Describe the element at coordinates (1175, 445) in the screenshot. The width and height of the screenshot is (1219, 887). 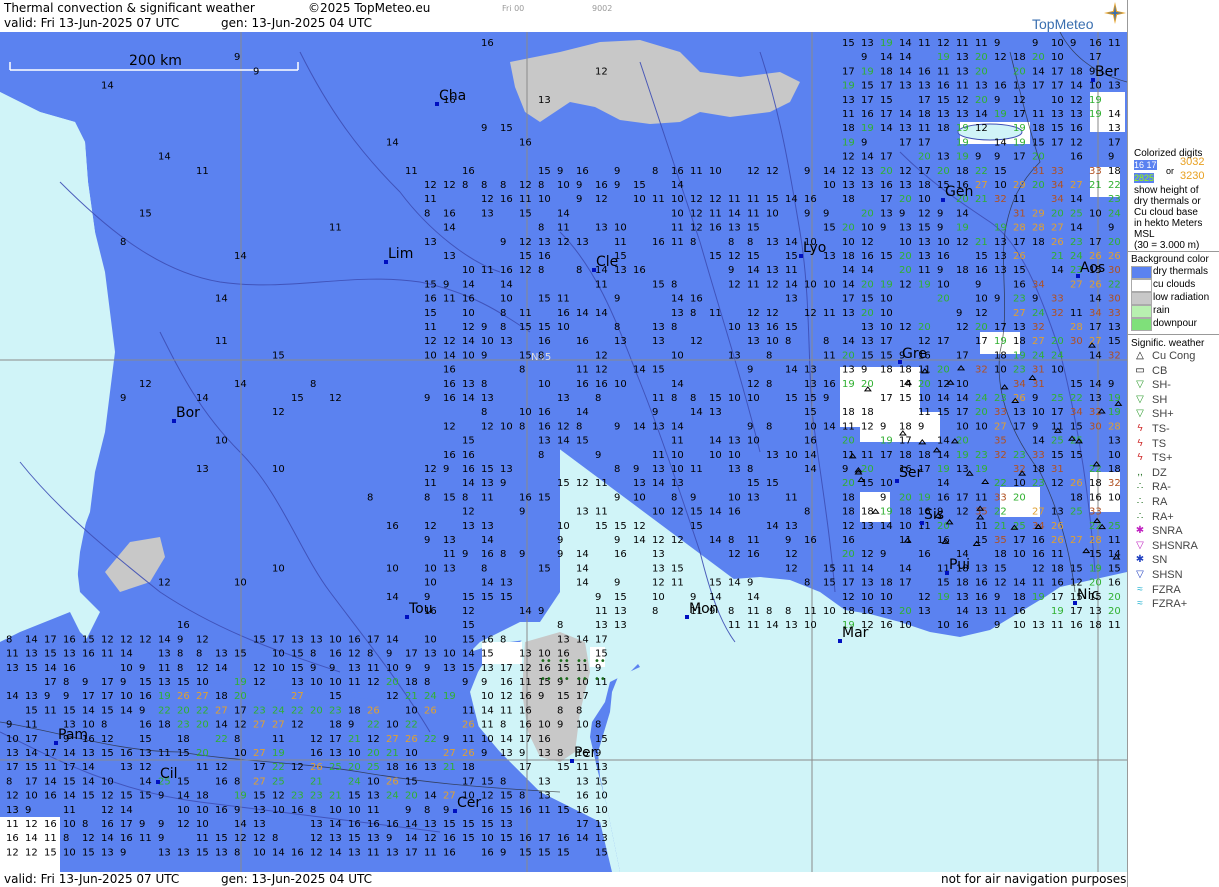
I see `legend-wx-row: ϟ TS` at that location.